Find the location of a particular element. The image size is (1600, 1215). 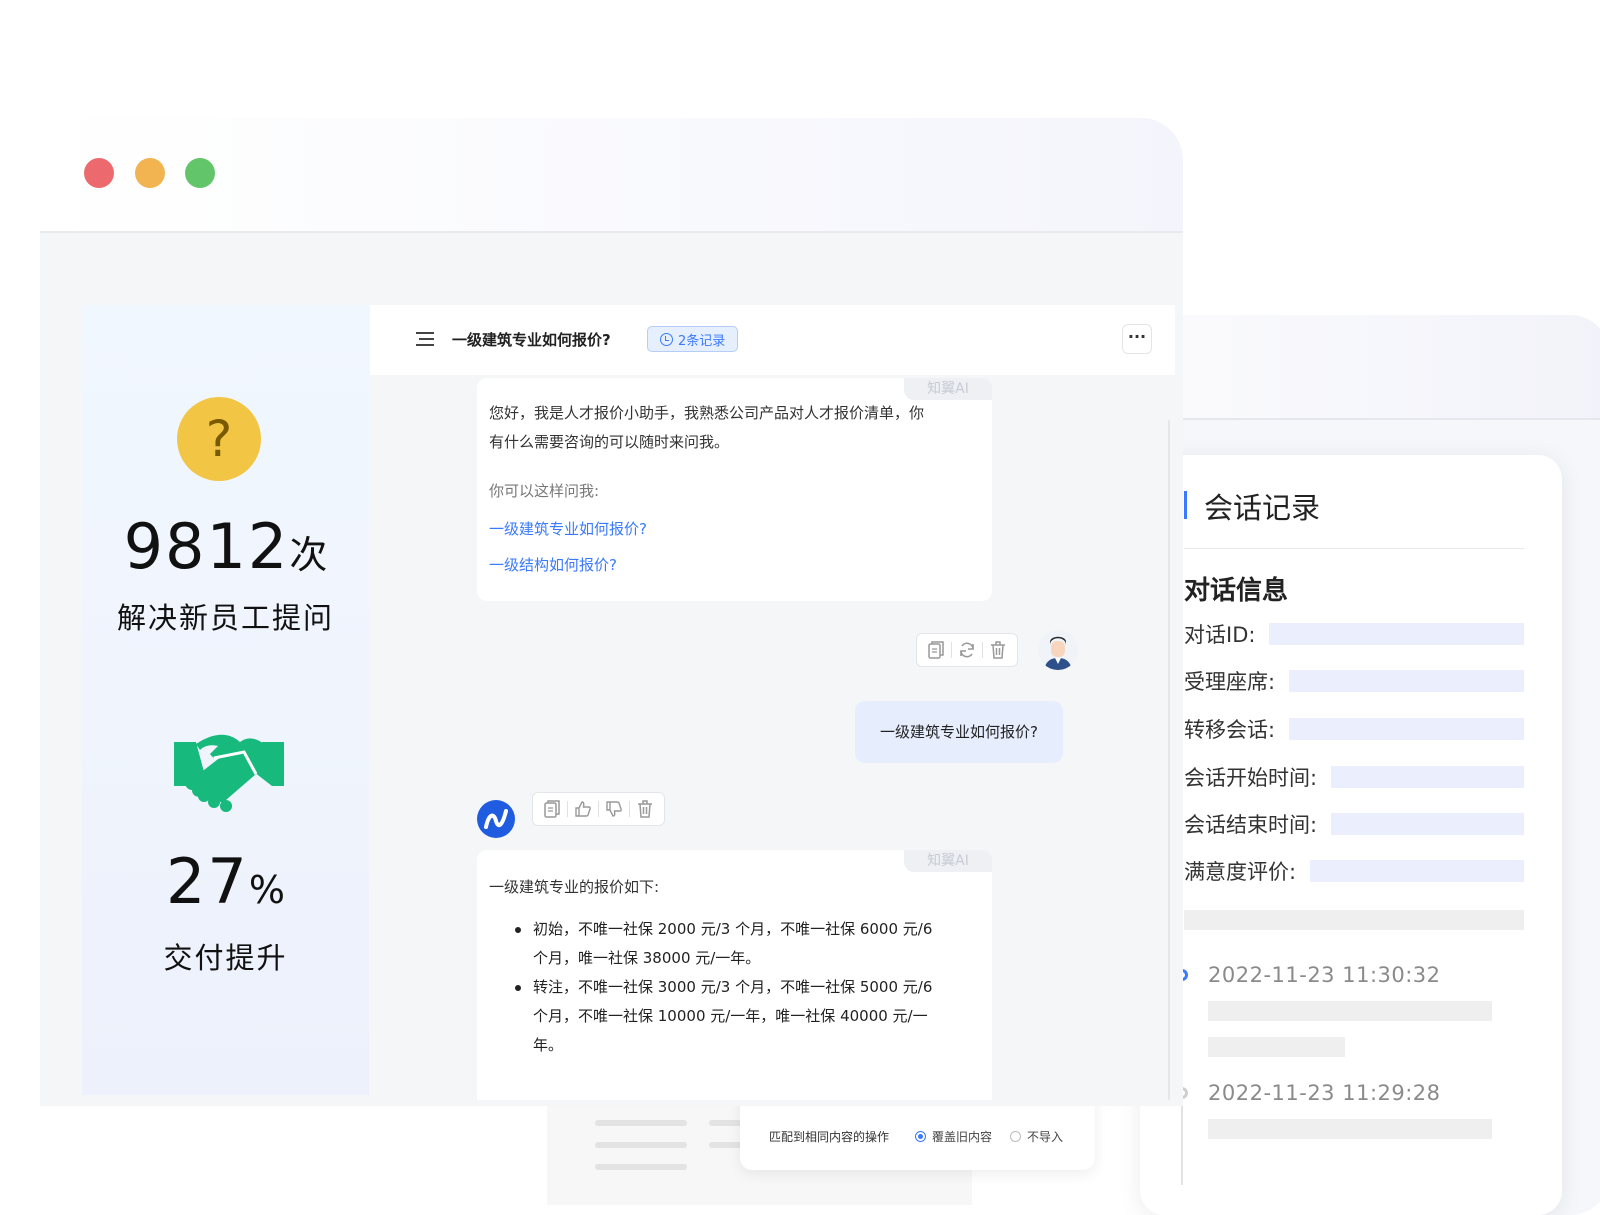

radio-overwrite: 覆盖旧内容 is located at coordinates (953, 1136).